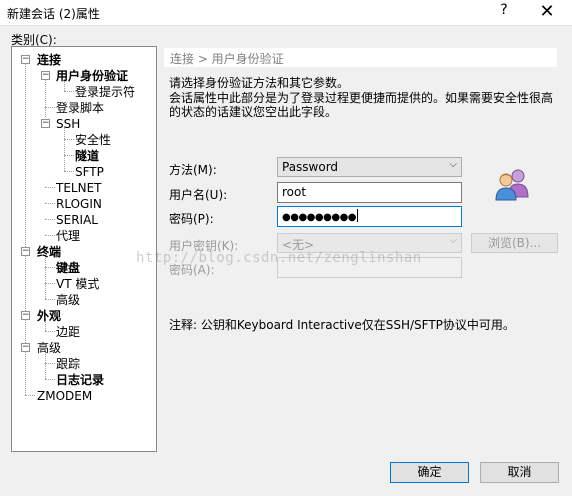  I want to click on tree-item-appearance: 外观, so click(49, 316).